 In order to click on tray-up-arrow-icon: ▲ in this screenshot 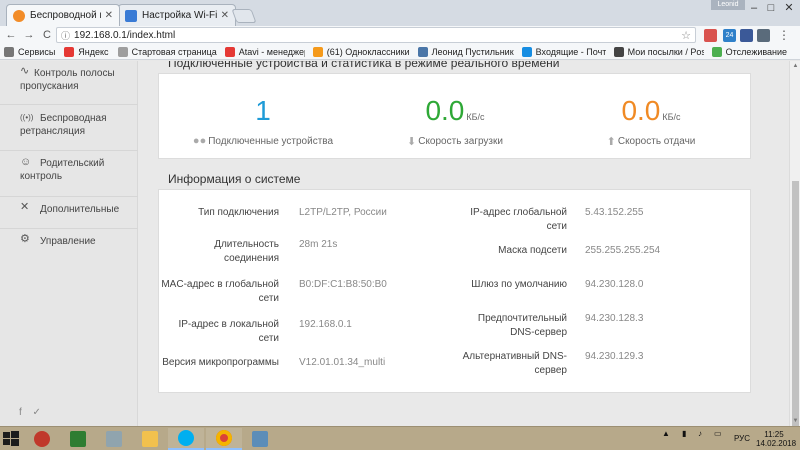, I will do `click(666, 433)`.